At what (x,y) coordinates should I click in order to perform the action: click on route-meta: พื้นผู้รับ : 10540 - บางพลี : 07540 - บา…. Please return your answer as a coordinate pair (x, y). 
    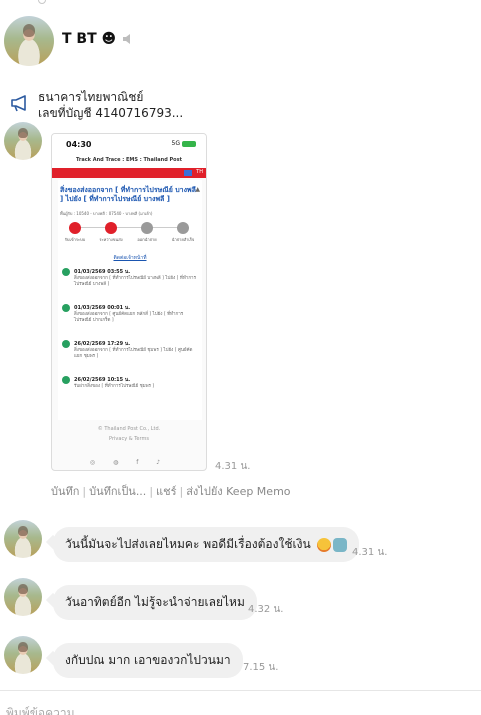
    Looking at the image, I should click on (106, 213).